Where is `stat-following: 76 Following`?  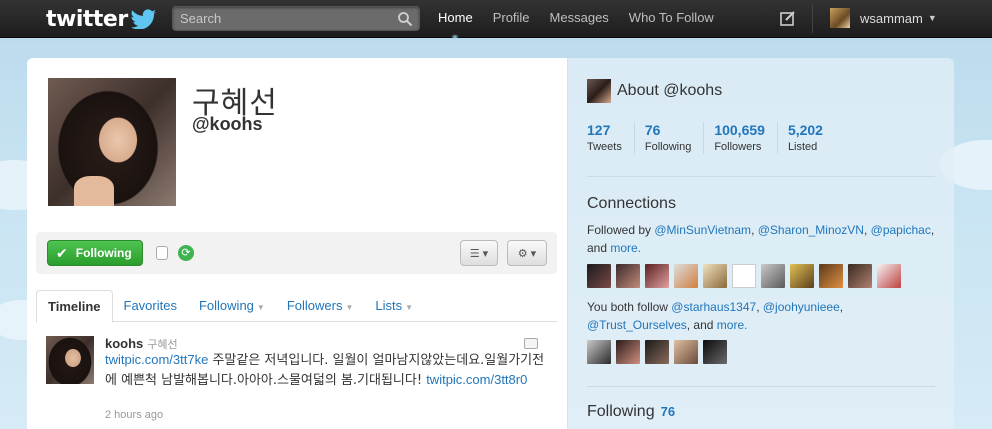
stat-following: 76 Following is located at coordinates (674, 138).